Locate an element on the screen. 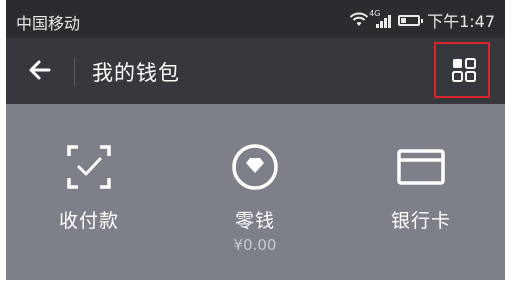 This screenshot has width=511, height=286. wallet-item-label: 零钱 is located at coordinates (254, 221).